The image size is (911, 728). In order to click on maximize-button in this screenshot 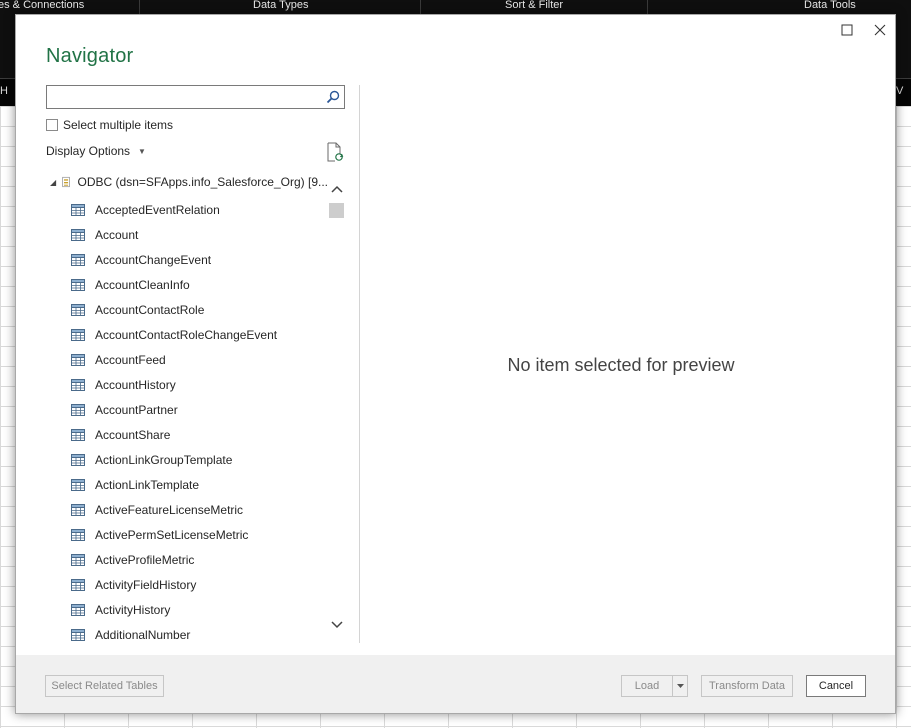, I will do `click(847, 30)`.